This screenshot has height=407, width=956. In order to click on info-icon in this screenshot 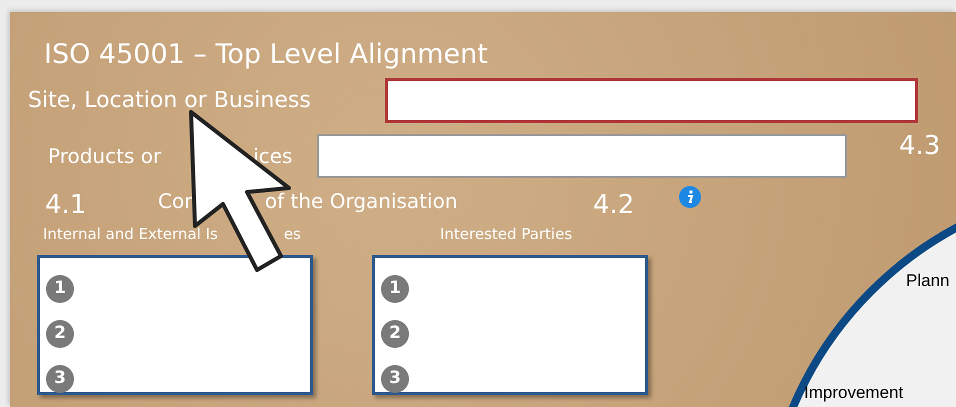, I will do `click(690, 197)`.